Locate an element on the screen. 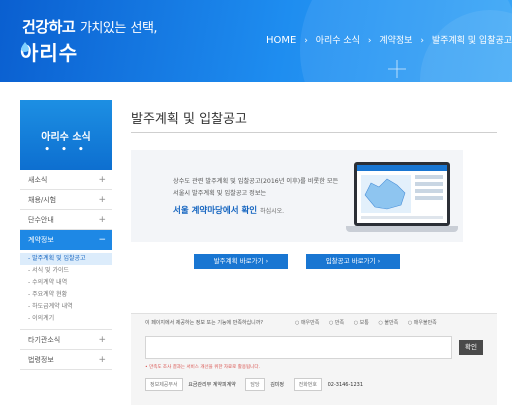 The image size is (512, 420). sidebar-header: 아리수 소식 • • • is located at coordinates (66, 135).